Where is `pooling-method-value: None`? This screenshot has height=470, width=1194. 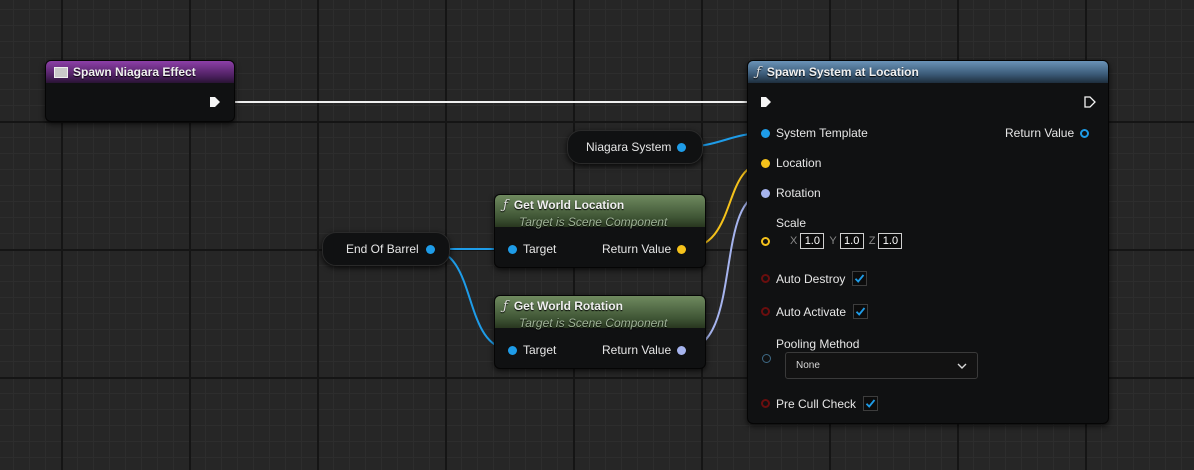
pooling-method-value: None is located at coordinates (808, 365).